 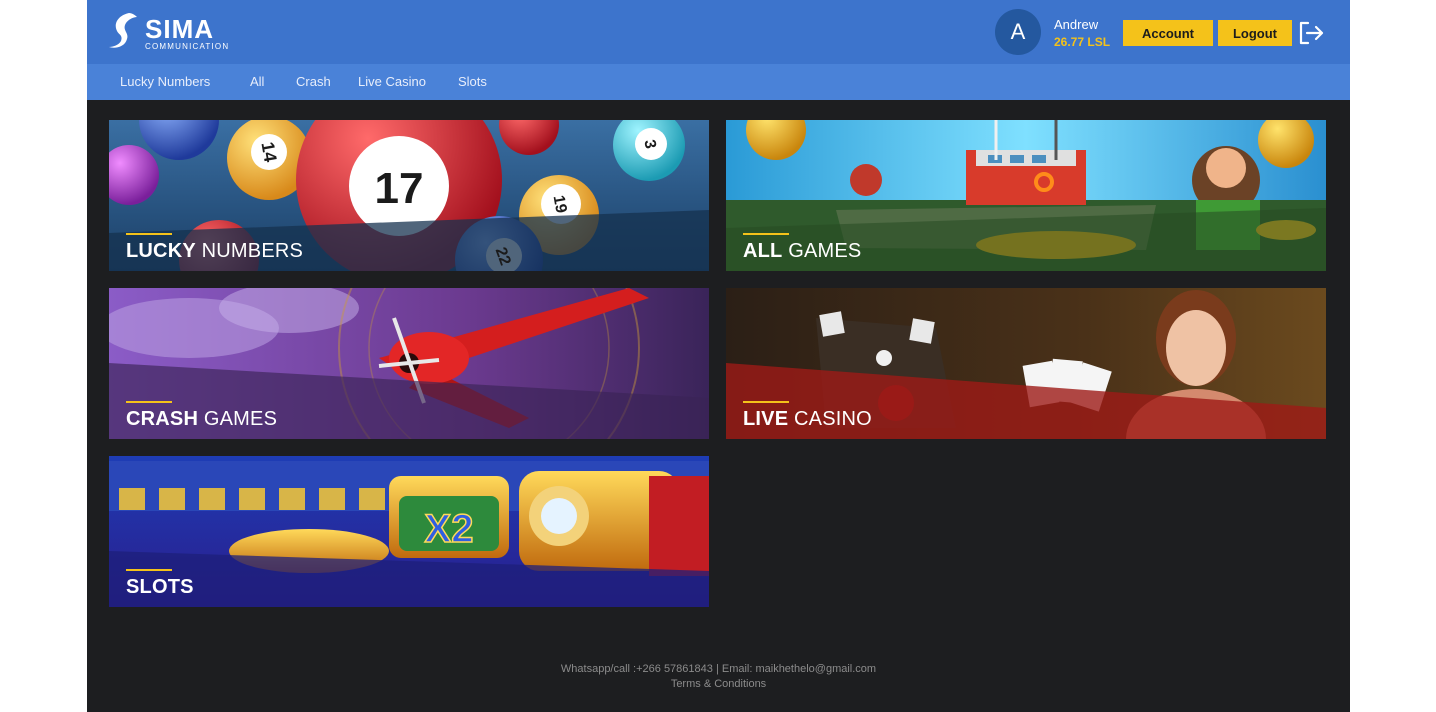 I want to click on card-live-casino: LIVE CASINO, so click(x=1026, y=363).